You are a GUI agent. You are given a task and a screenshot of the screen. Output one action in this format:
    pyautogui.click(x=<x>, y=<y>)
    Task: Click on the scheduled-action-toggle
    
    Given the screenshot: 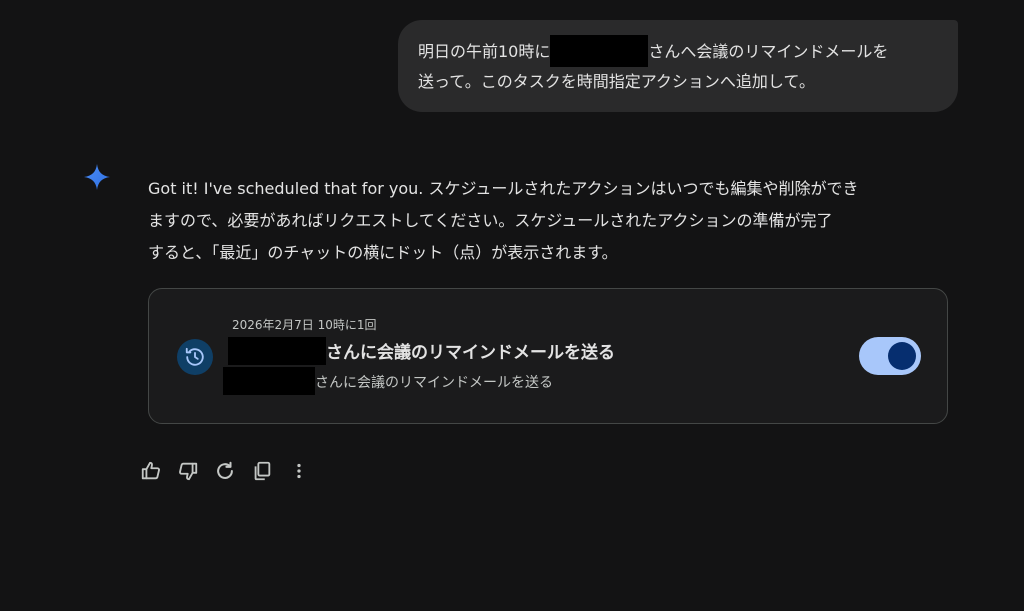 What is the action you would take?
    pyautogui.click(x=890, y=356)
    